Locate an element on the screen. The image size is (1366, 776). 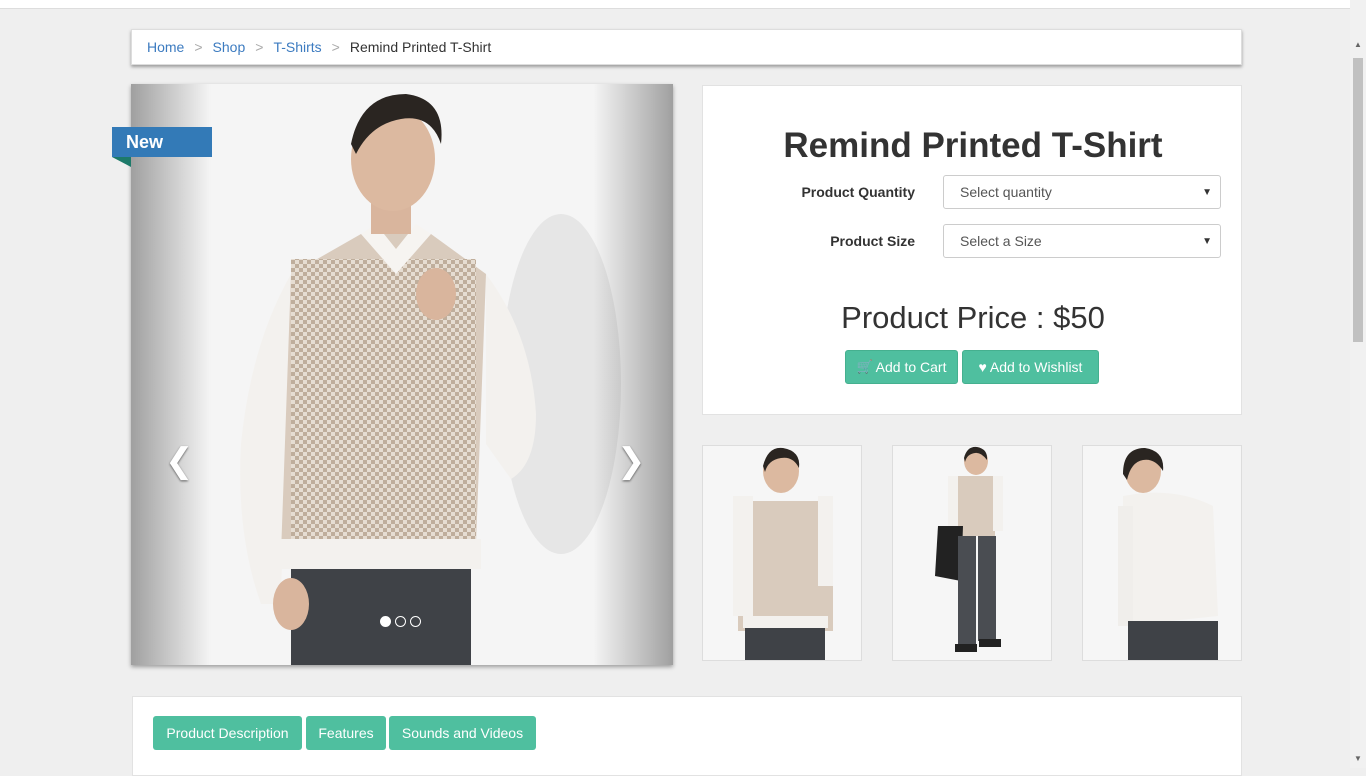
carousel-shade-left is located at coordinates (171, 374).